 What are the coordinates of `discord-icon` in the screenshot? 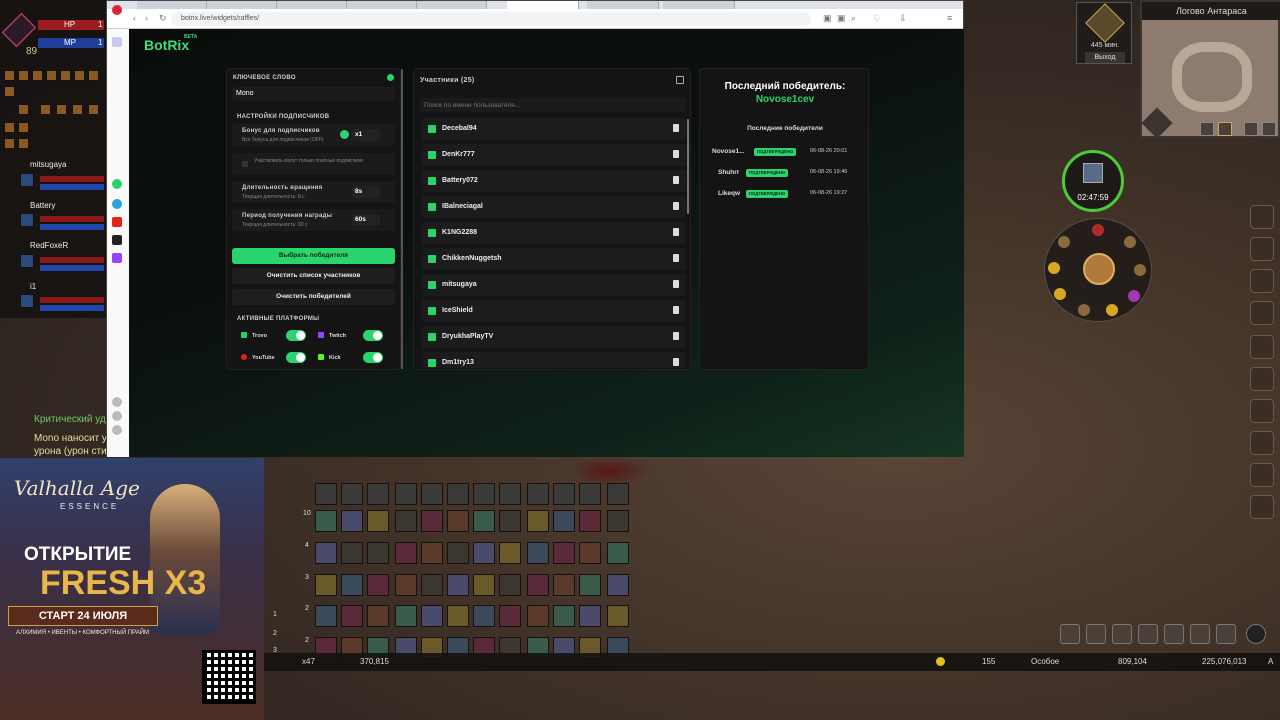 It's located at (117, 240).